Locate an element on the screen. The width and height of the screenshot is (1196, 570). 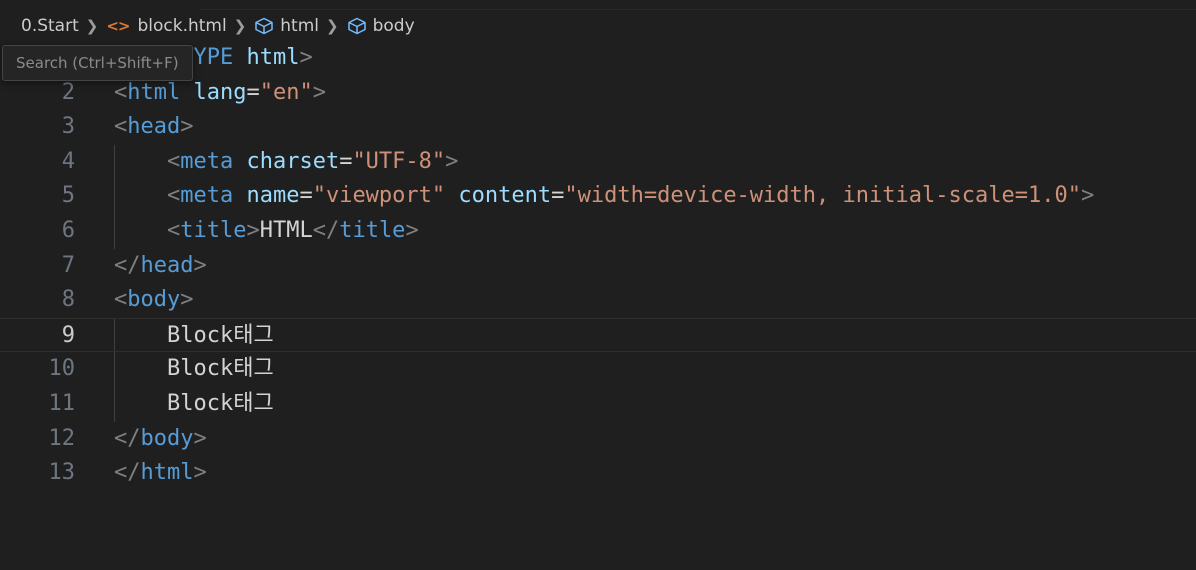
line-number: 9 is located at coordinates (68, 335).